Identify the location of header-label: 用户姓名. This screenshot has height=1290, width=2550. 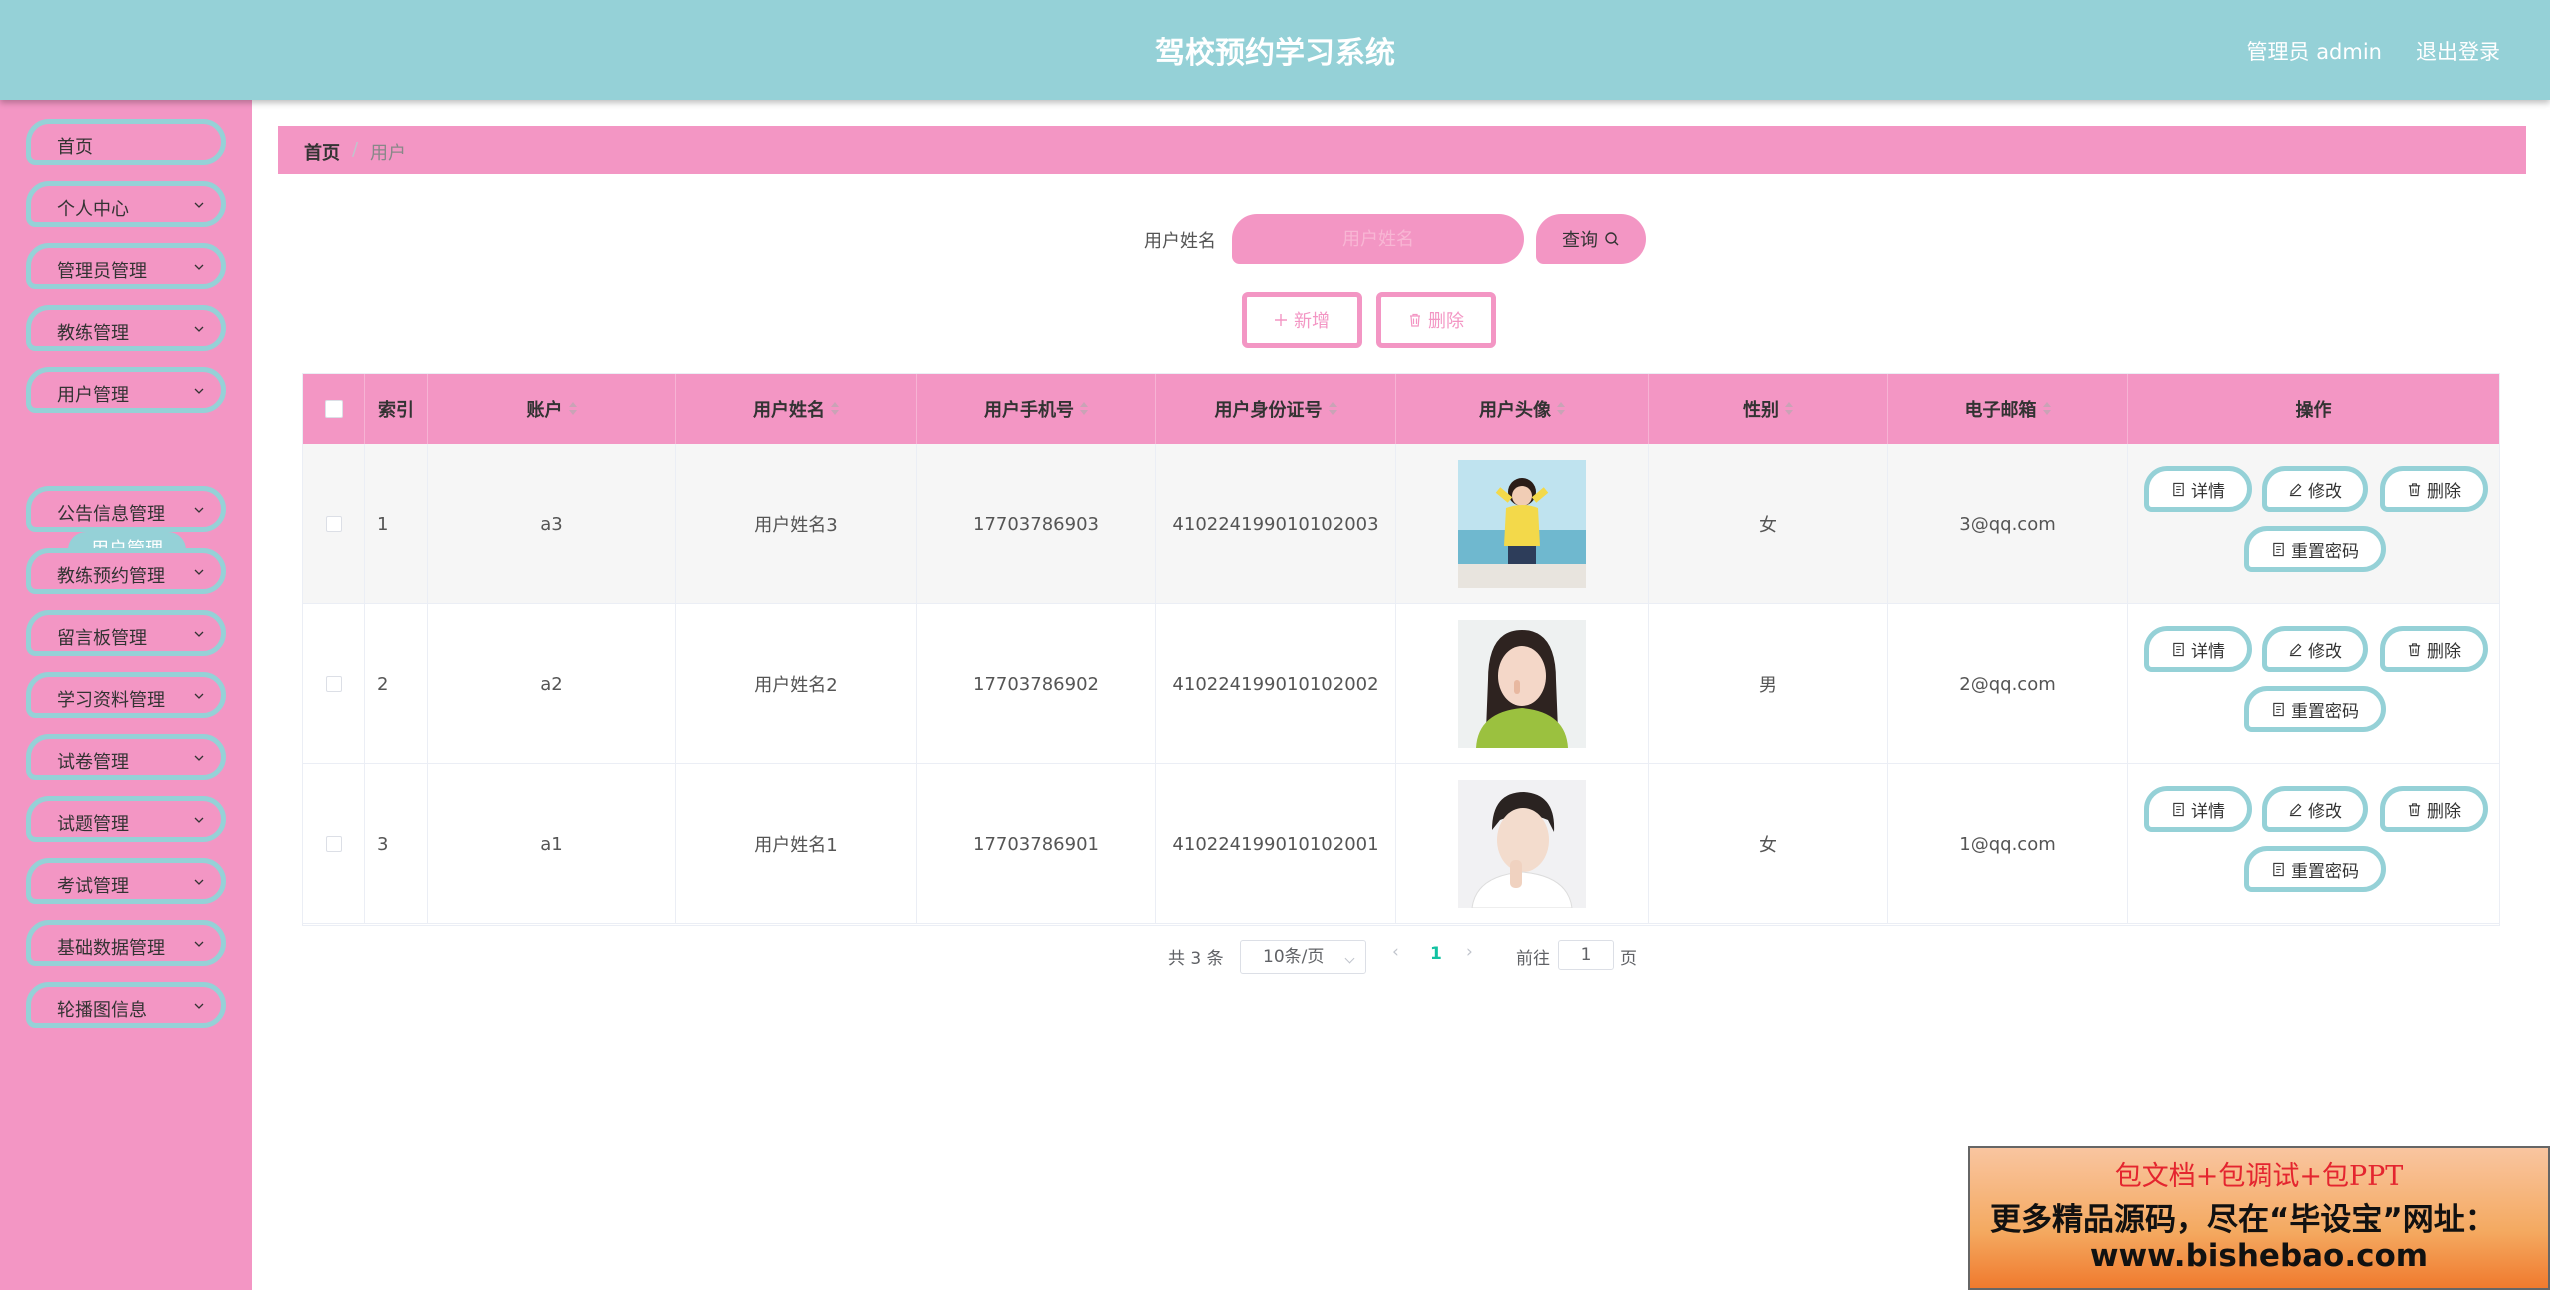
(789, 410).